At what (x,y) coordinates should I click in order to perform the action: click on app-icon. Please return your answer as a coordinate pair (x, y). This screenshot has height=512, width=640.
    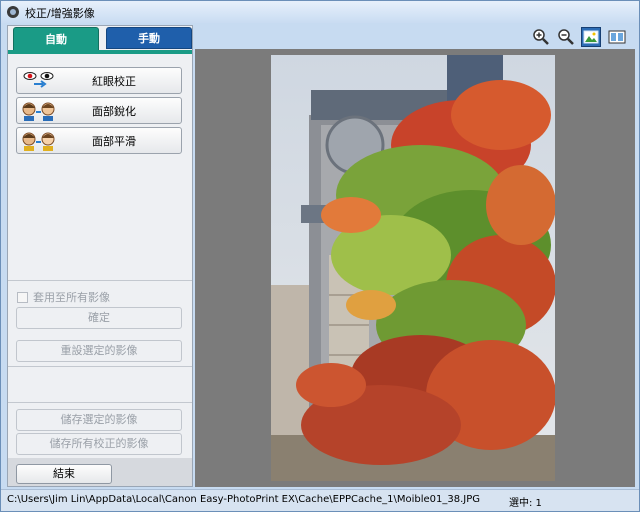
    Looking at the image, I should click on (13, 12).